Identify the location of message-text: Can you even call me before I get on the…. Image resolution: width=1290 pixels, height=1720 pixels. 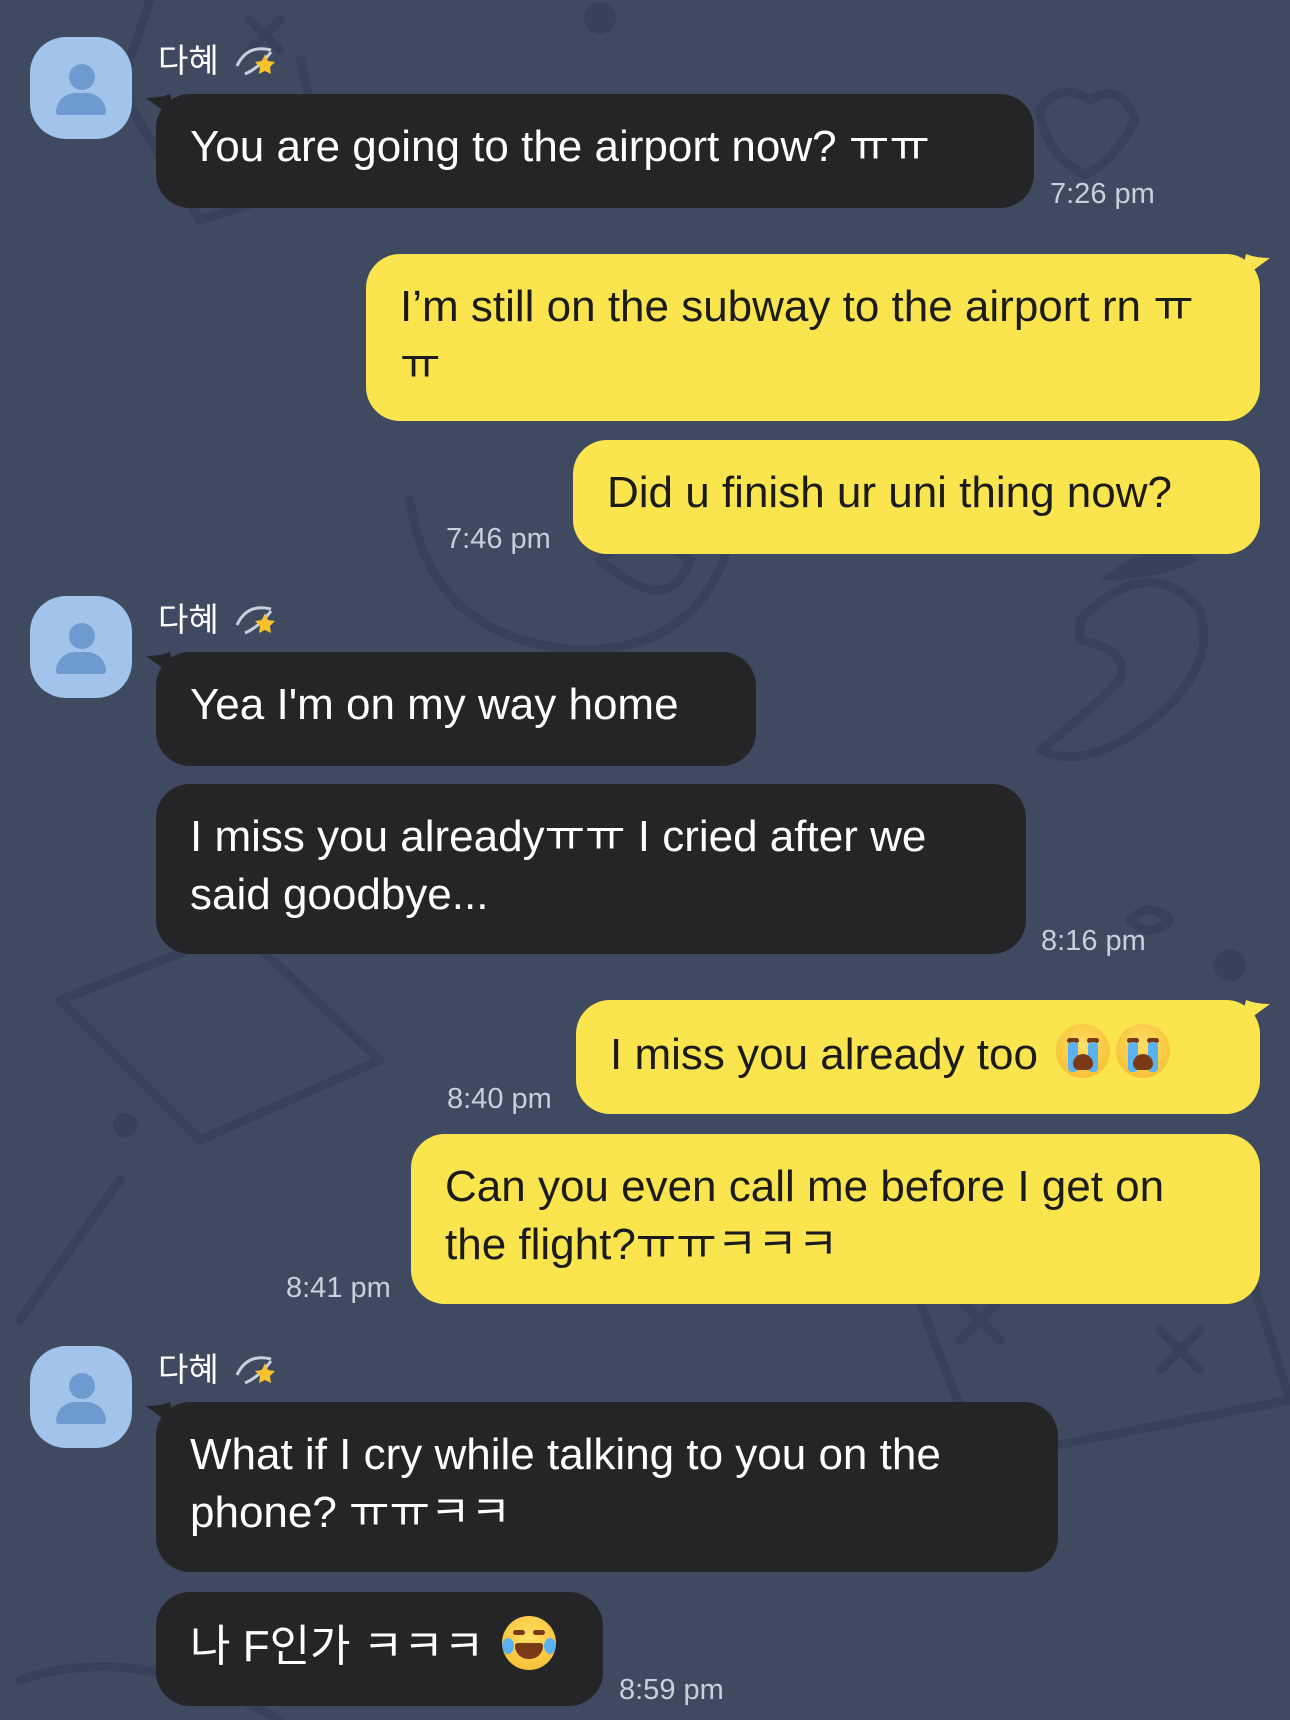
(805, 1215).